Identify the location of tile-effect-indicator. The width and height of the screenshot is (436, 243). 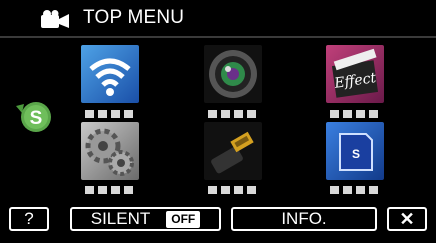
(354, 114).